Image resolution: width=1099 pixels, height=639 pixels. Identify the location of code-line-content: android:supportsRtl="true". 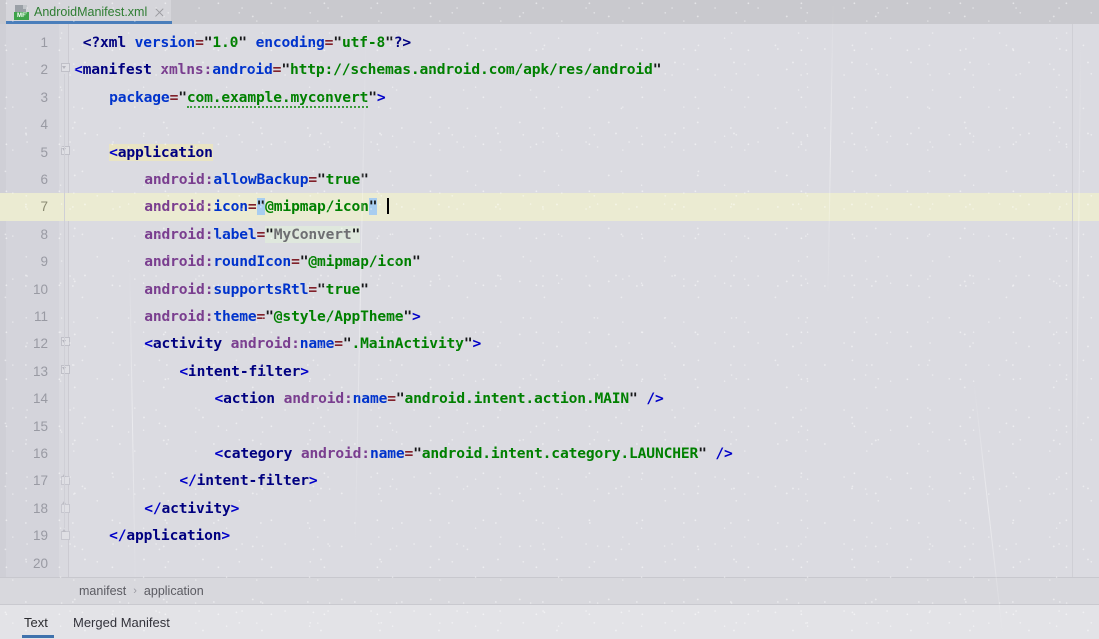
(221, 289).